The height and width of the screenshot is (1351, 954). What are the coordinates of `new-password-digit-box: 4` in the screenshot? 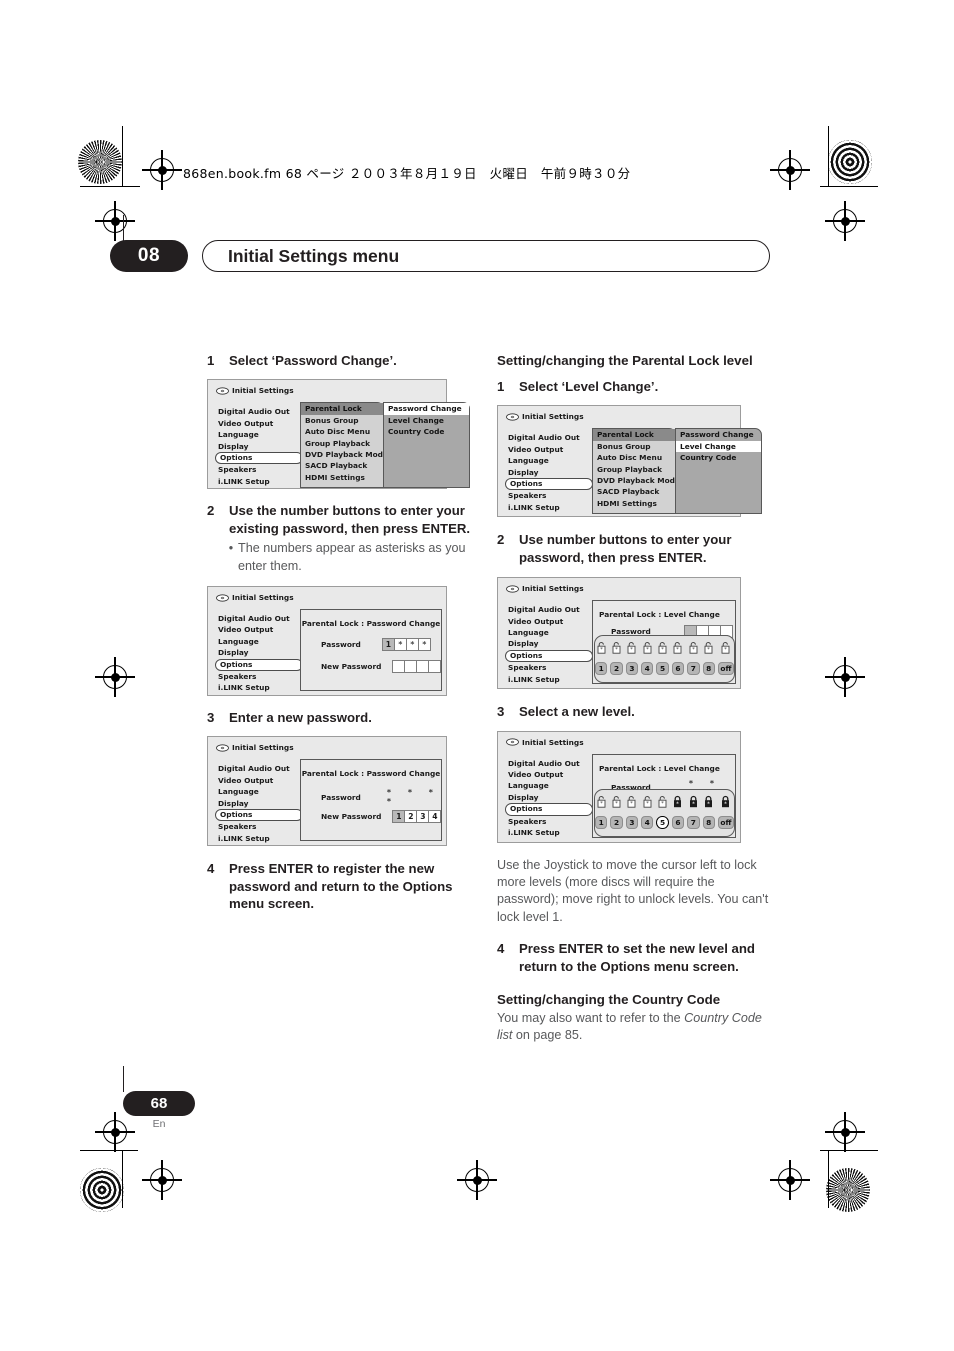 It's located at (435, 817).